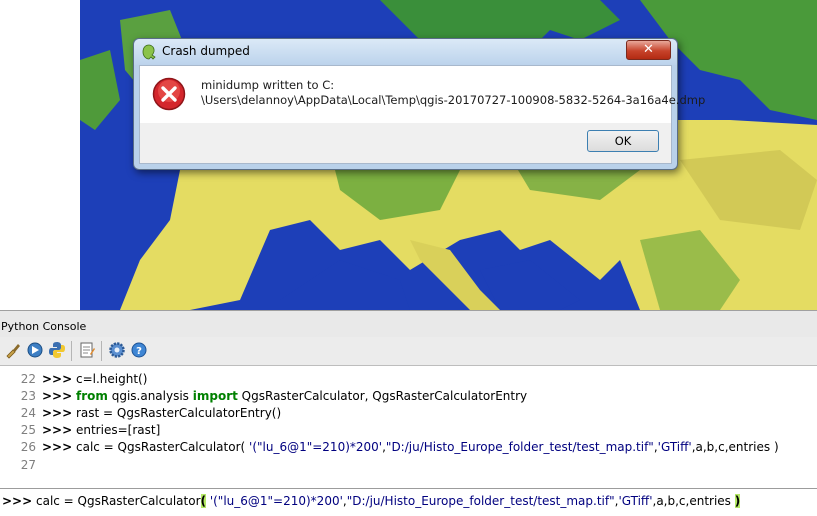 This screenshot has width=817, height=516. I want to click on close-paren-highlight: ), so click(737, 501).